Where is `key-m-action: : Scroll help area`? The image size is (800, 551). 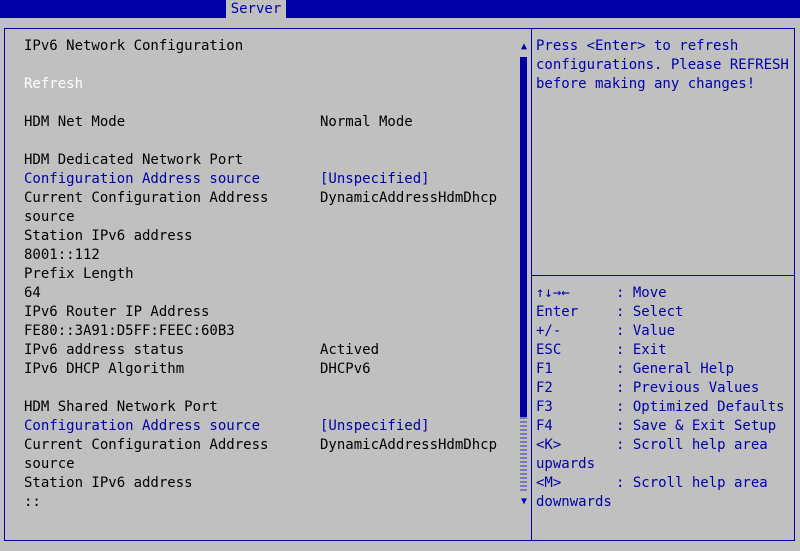
key-m-action: : Scroll help area is located at coordinates (692, 483).